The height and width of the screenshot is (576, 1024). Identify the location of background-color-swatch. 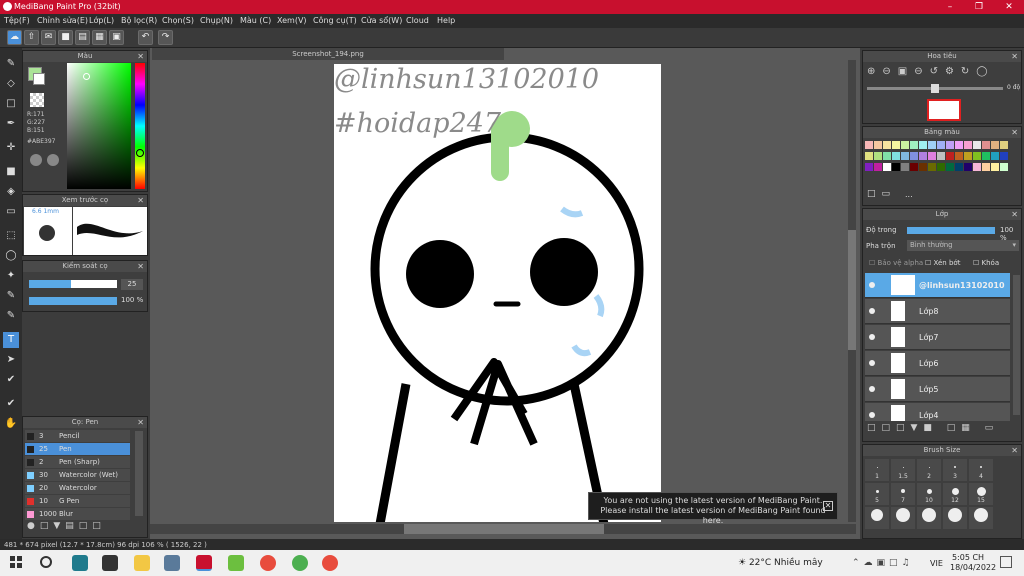
(39, 79).